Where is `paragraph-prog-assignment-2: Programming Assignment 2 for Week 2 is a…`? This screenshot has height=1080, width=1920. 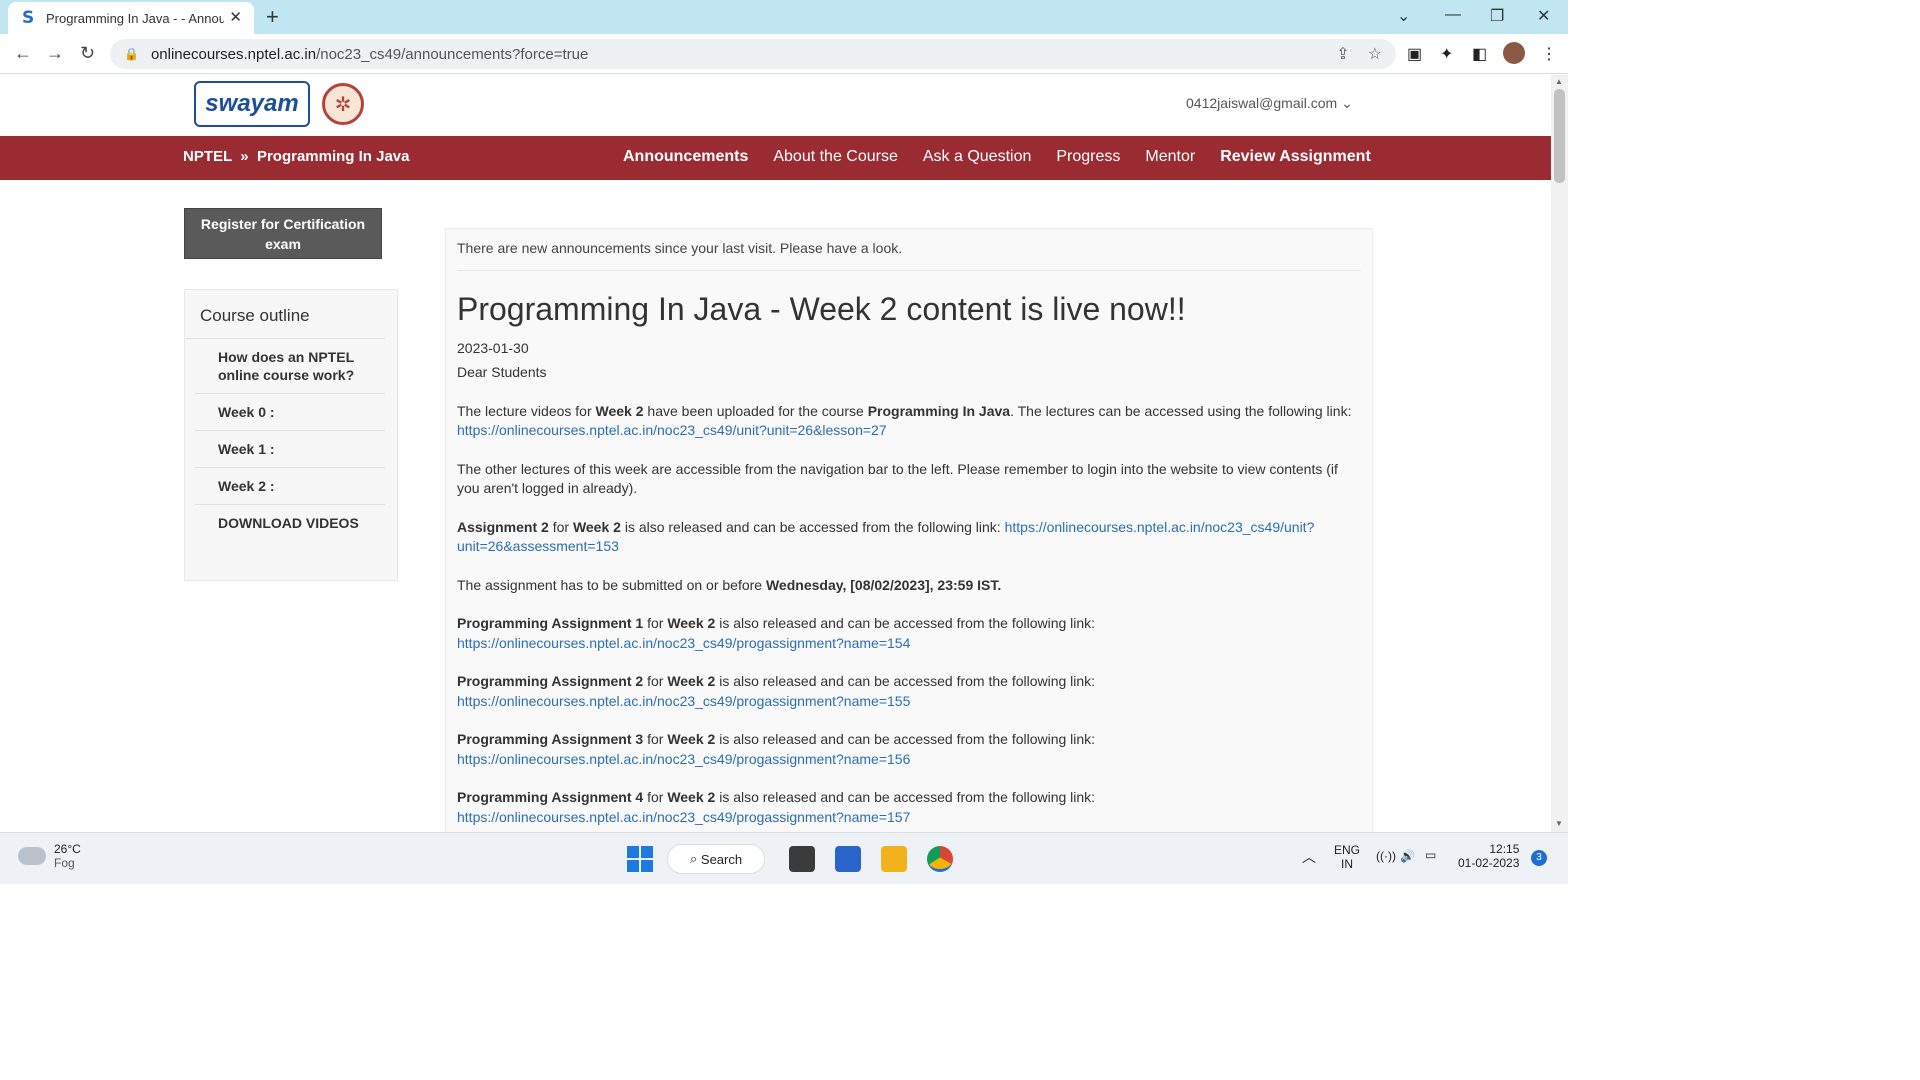 paragraph-prog-assignment-2: Programming Assignment 2 for Week 2 is a… is located at coordinates (776, 691).